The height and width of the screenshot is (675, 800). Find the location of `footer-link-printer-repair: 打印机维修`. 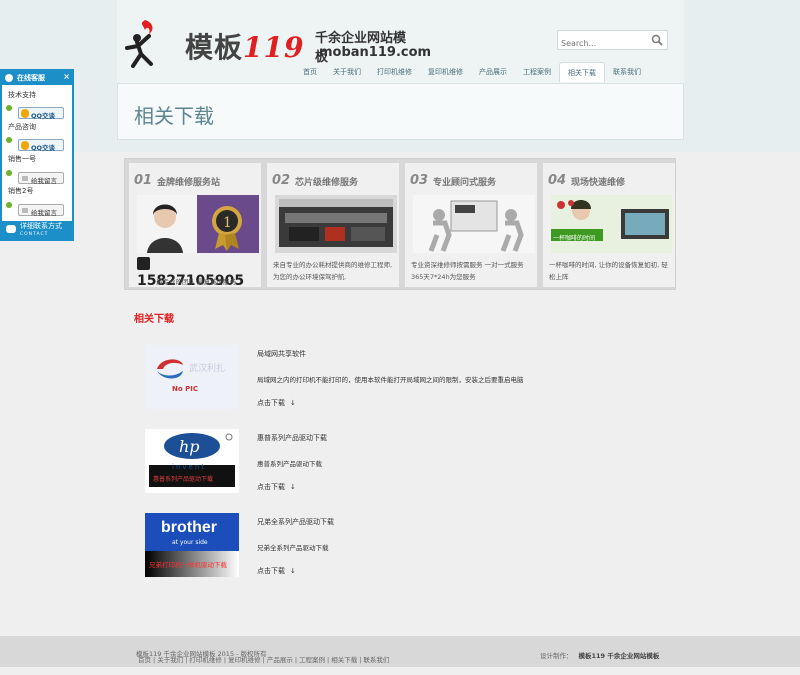

footer-link-printer-repair: 打印机维修 is located at coordinates (205, 660).